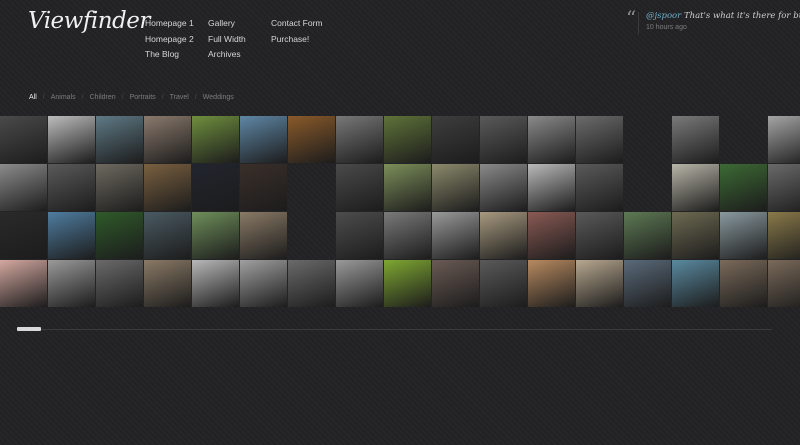  What do you see at coordinates (143, 97) in the screenshot?
I see `filter-portraits: Portraits` at bounding box center [143, 97].